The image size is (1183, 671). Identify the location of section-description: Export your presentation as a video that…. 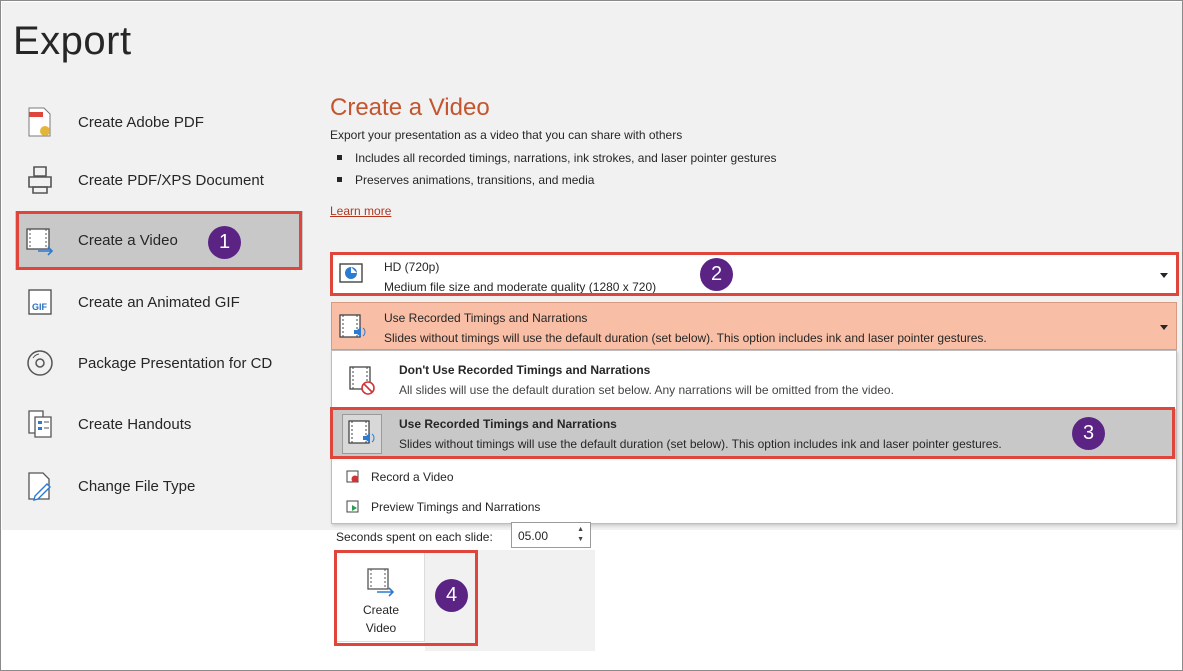
(506, 135).